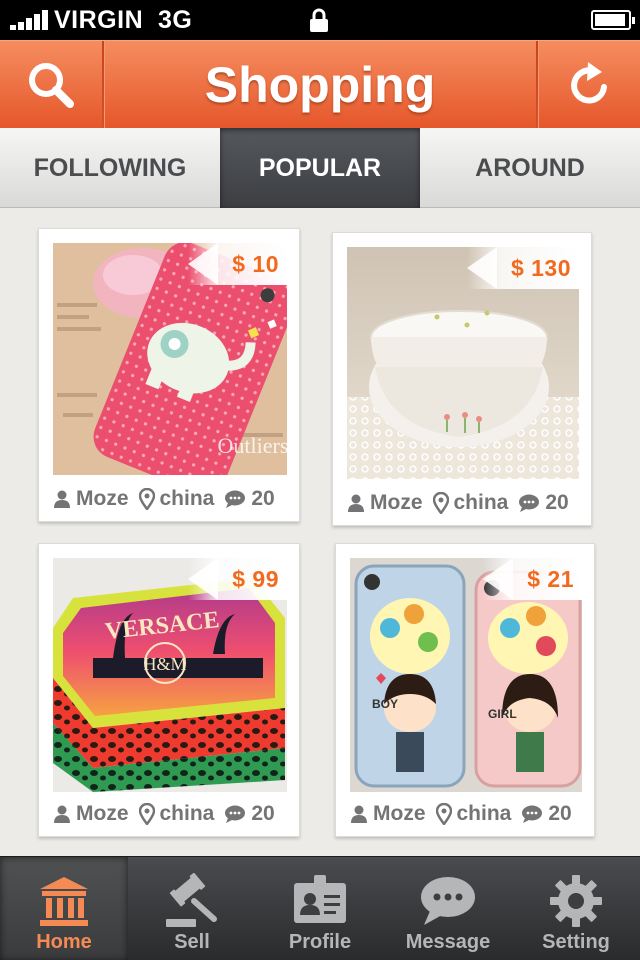 The height and width of the screenshot is (960, 640). I want to click on product-image-gift-box: VERSACE H&M $ 99, so click(170, 675).